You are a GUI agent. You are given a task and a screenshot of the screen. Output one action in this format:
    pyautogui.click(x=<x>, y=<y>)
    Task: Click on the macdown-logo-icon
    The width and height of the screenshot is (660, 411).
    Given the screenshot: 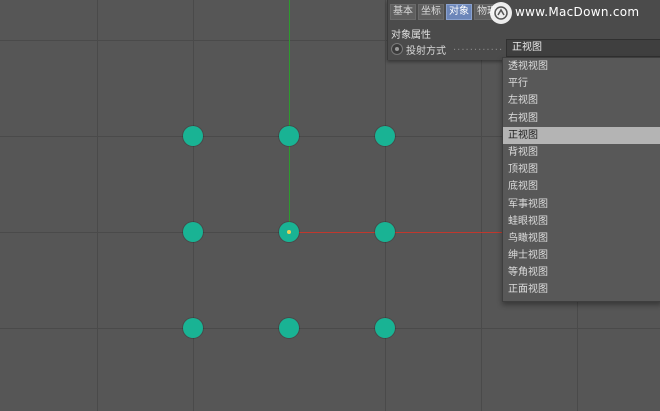 What is the action you would take?
    pyautogui.click(x=501, y=13)
    